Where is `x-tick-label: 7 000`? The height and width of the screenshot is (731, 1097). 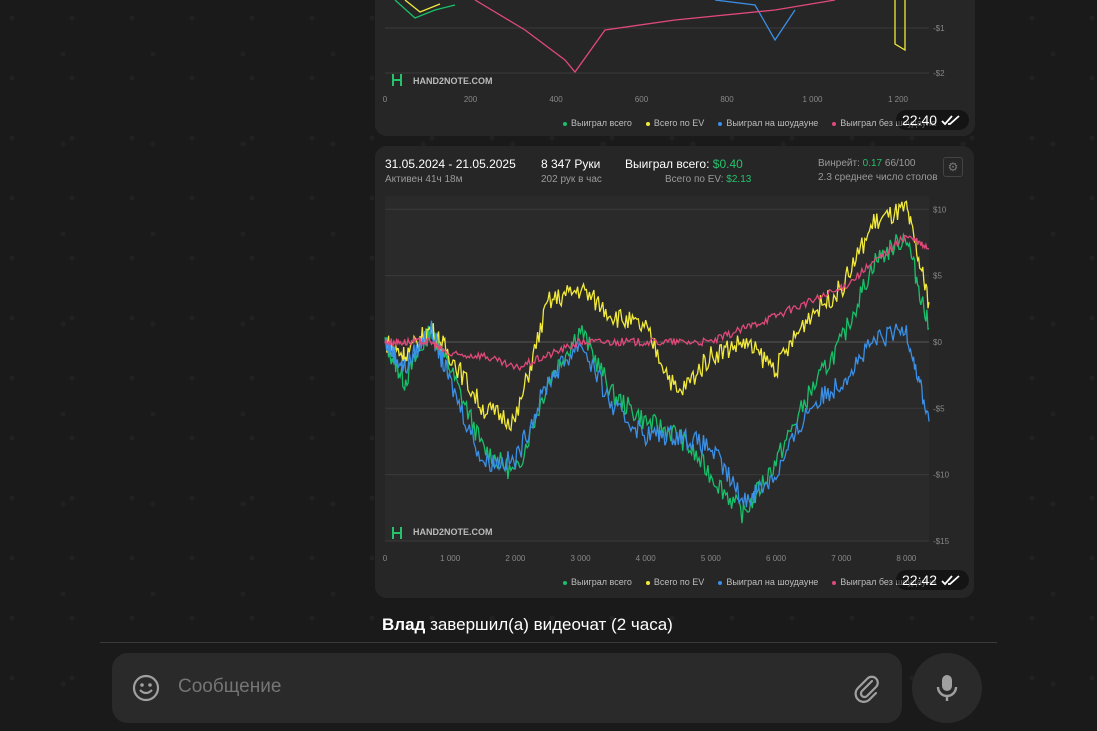
x-tick-label: 7 000 is located at coordinates (841, 558).